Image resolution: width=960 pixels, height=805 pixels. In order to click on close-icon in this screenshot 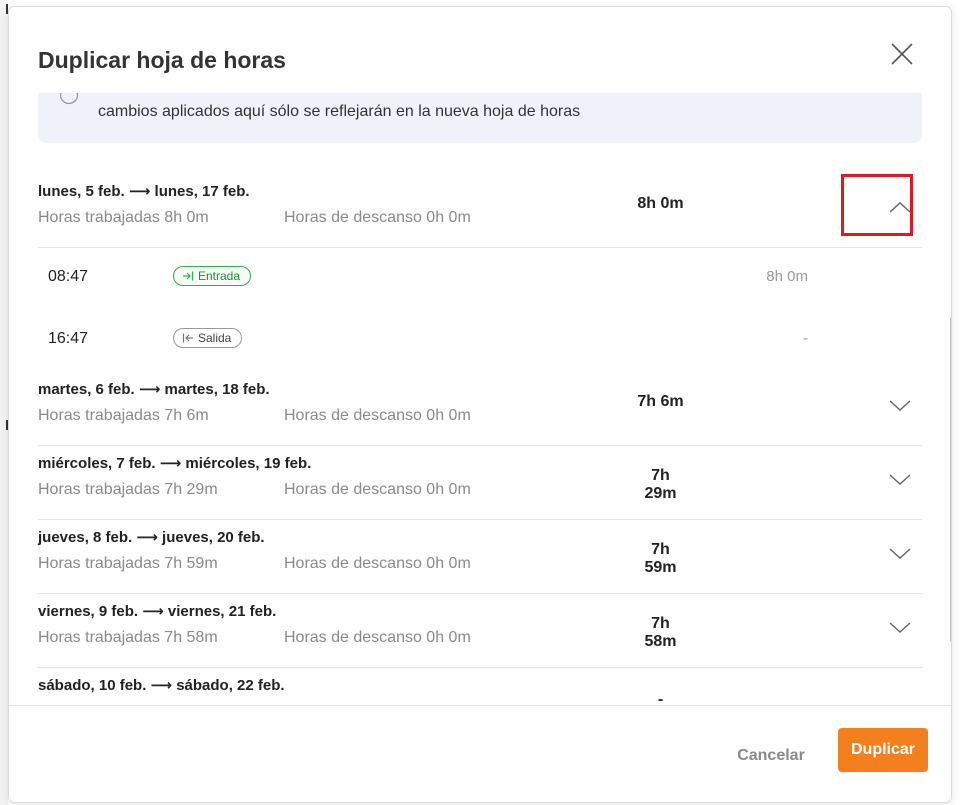, I will do `click(902, 54)`.